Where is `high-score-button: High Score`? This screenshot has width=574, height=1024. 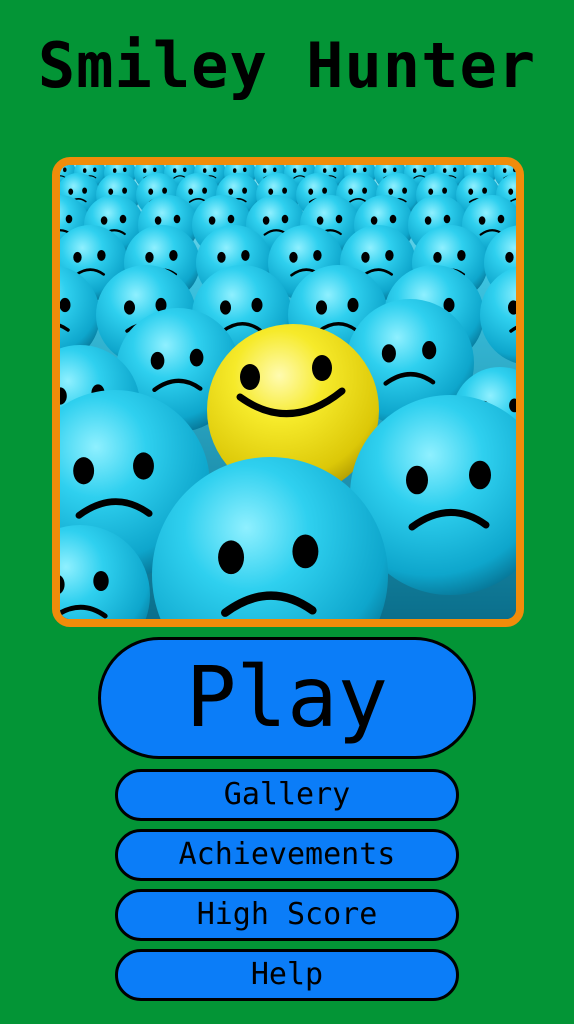
high-score-button: High Score is located at coordinates (287, 915).